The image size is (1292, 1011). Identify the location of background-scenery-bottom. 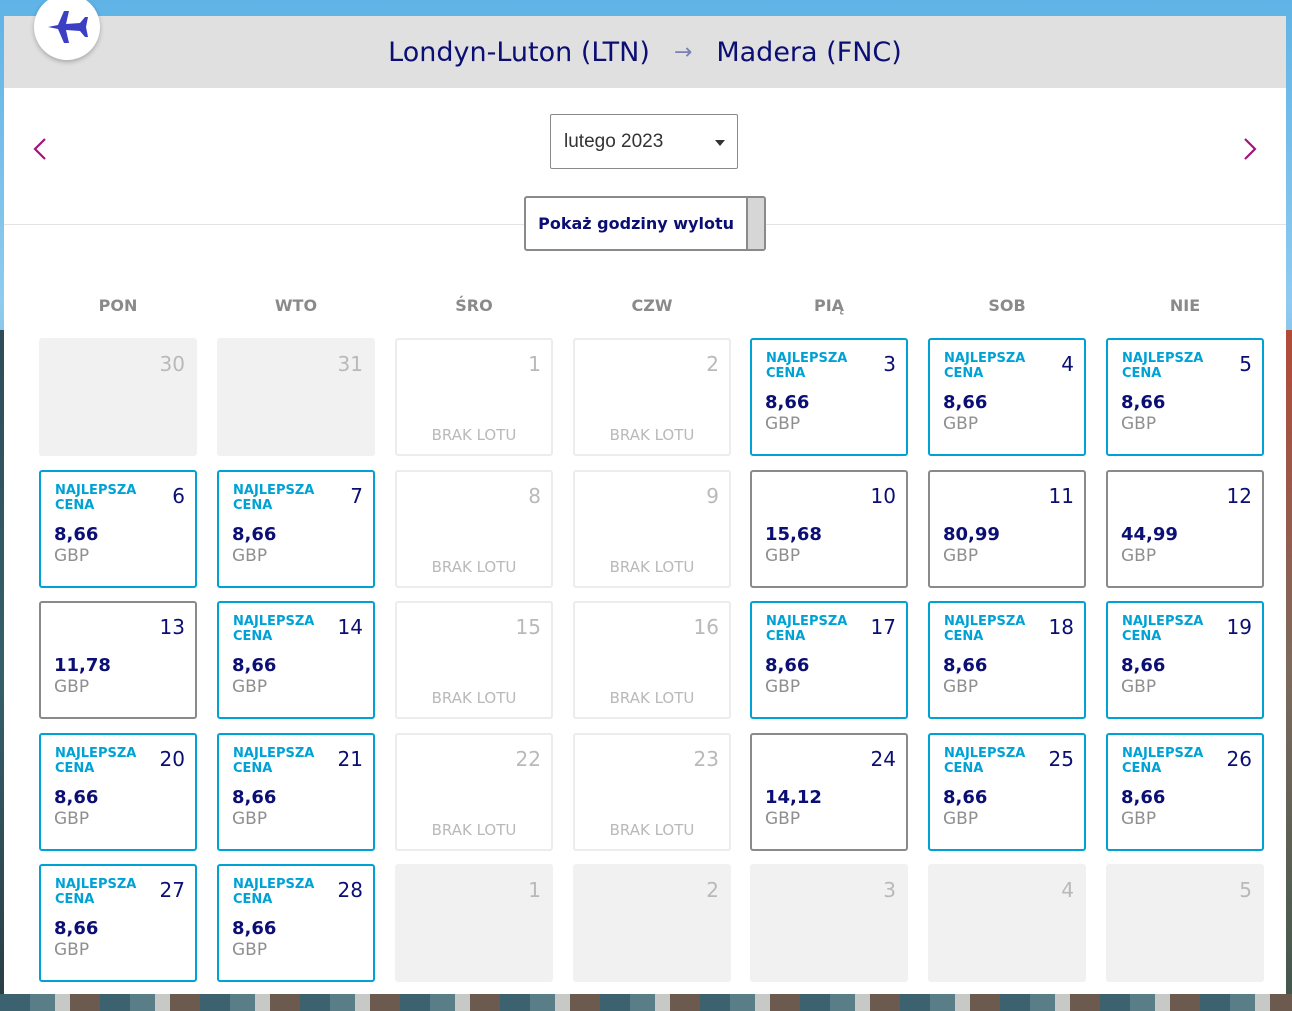
(646, 1002).